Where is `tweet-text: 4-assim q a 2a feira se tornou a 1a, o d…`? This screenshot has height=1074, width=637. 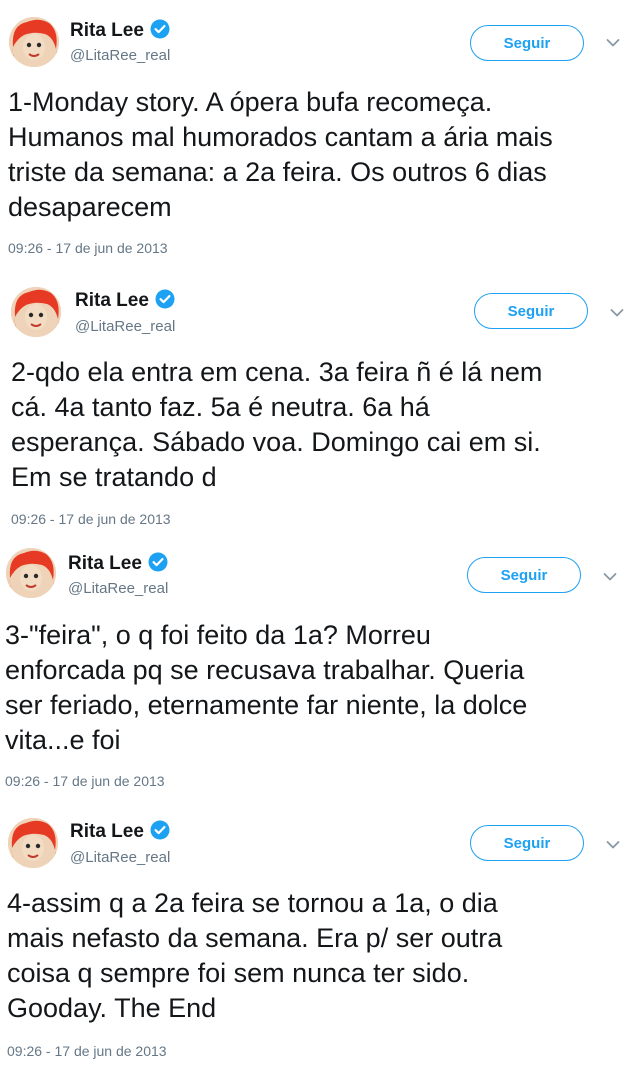
tweet-text: 4-assim q a 2a feira se tornou a 1a, o d… is located at coordinates (255, 955).